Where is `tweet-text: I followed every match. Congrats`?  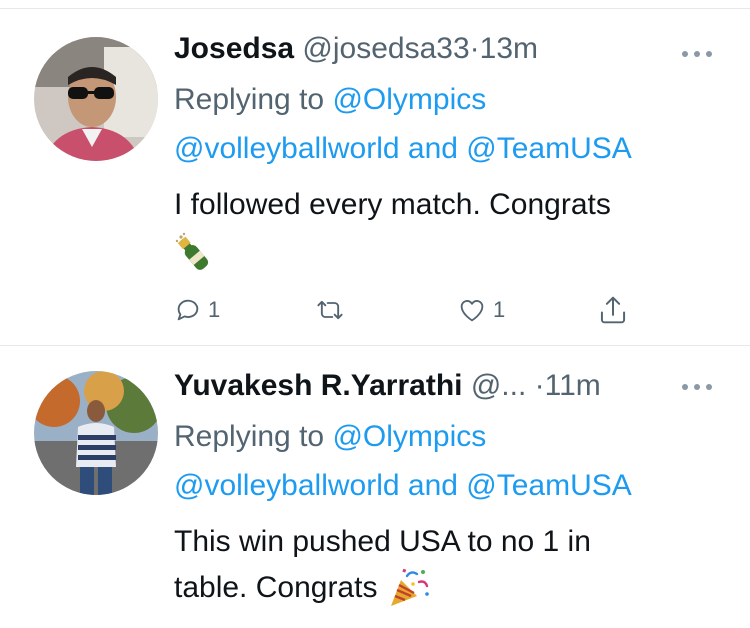 tweet-text: I followed every match. Congrats is located at coordinates (442, 205).